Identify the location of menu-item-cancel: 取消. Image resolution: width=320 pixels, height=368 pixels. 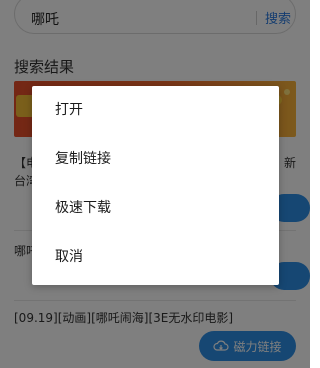
(155, 257).